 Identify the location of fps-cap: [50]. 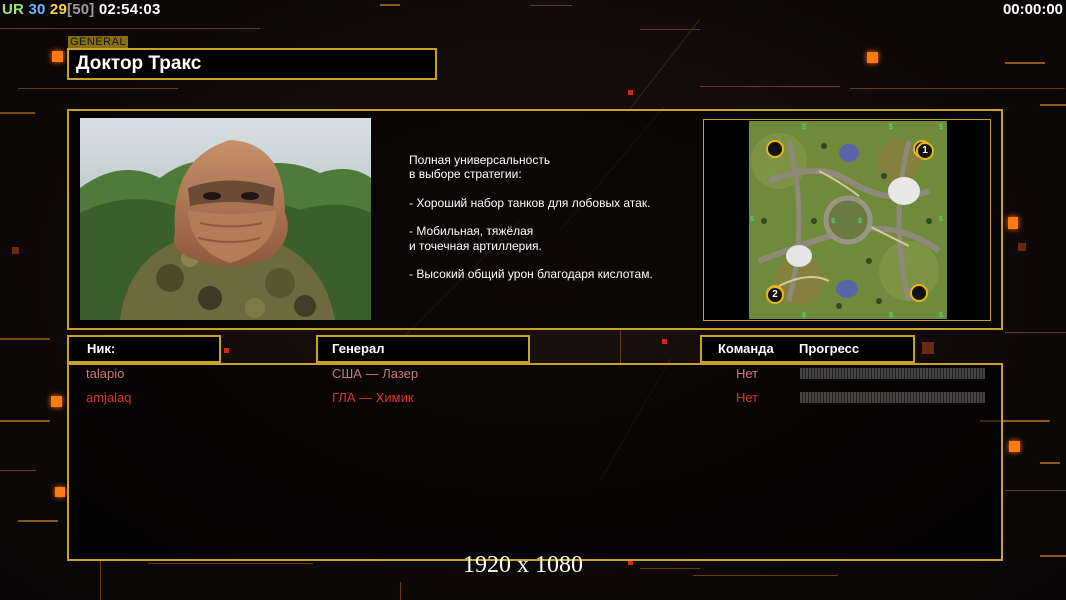
(81, 9).